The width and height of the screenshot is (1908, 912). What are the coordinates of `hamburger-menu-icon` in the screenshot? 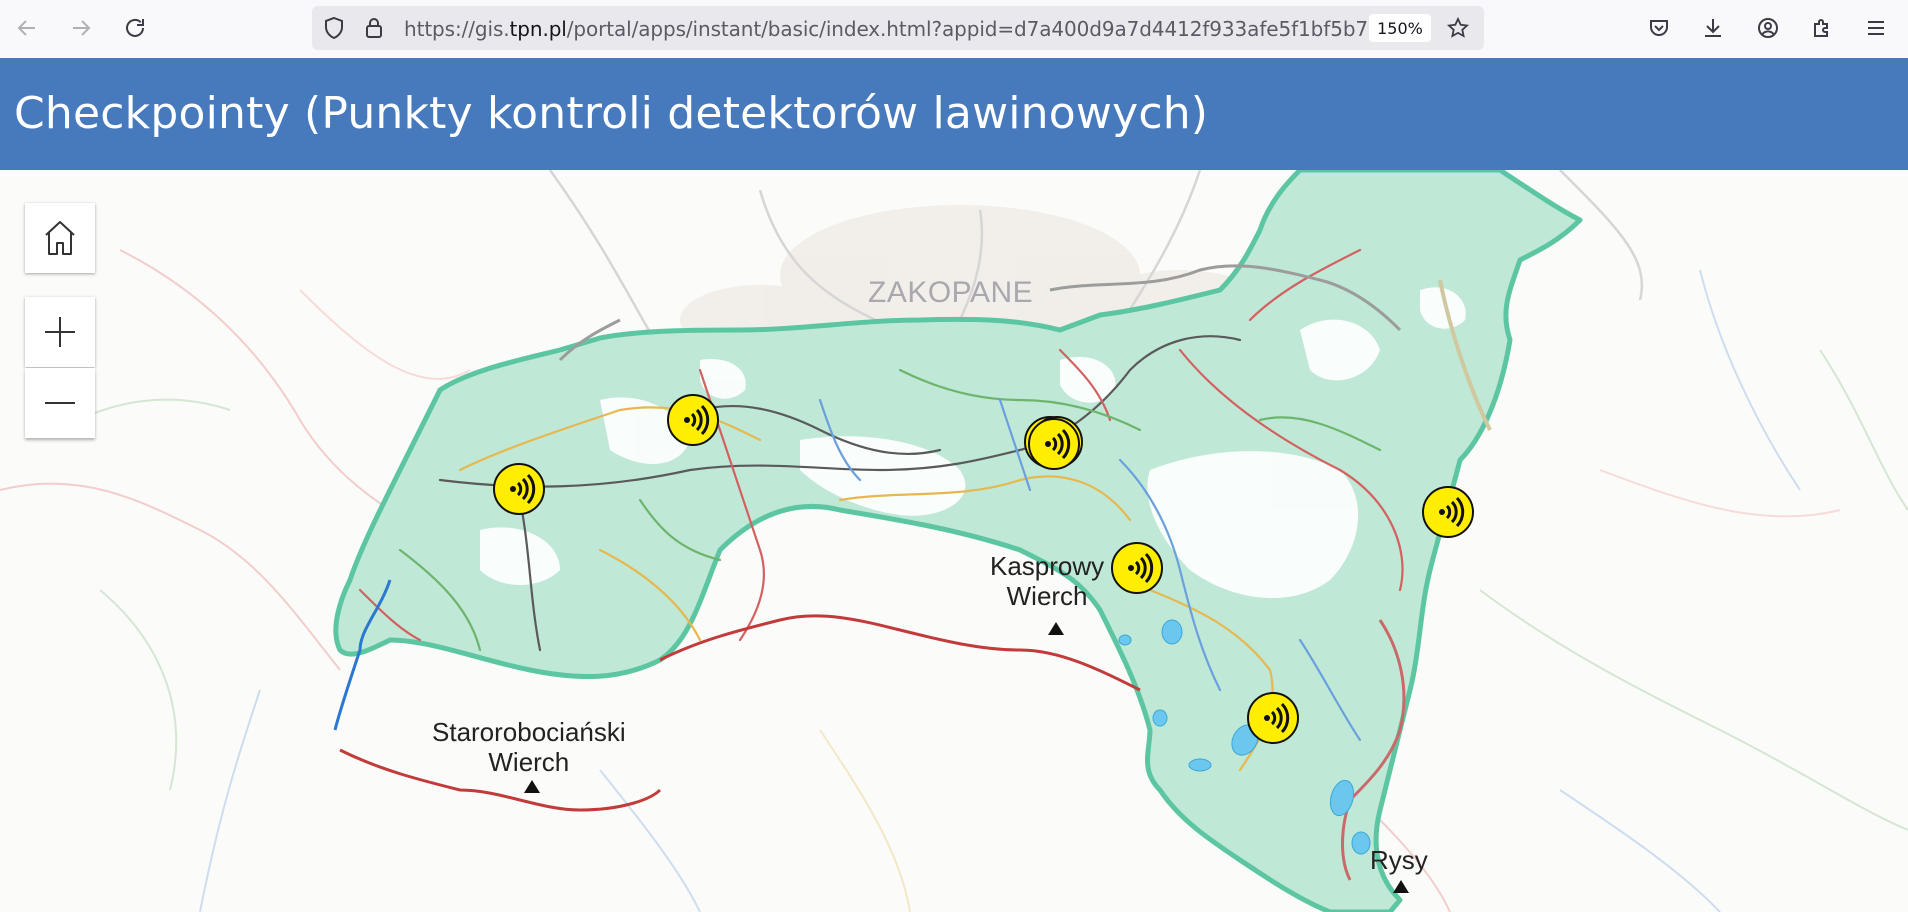 It's located at (1876, 28).